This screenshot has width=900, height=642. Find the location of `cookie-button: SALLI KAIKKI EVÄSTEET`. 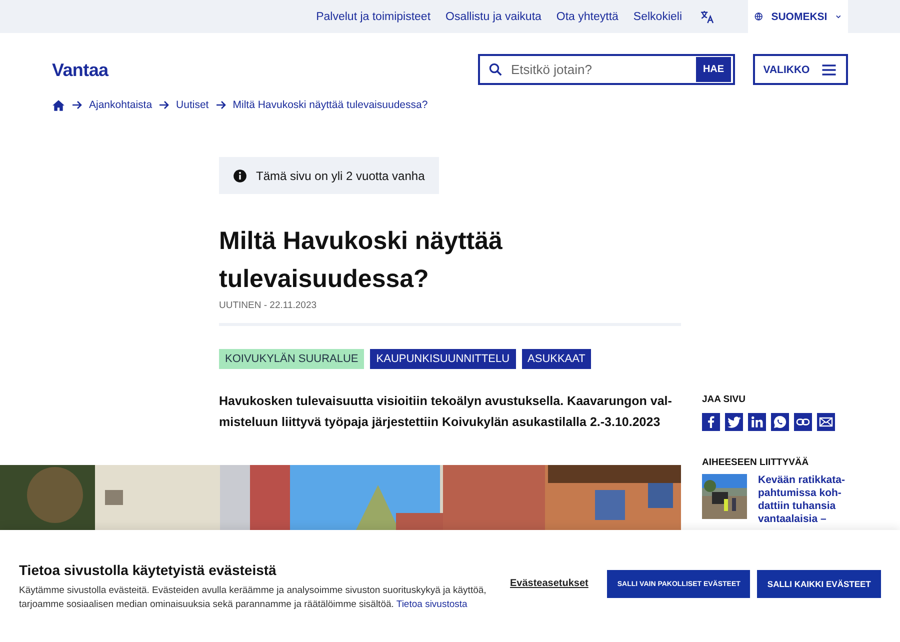

cookie-button: SALLI KAIKKI EVÄSTEET is located at coordinates (819, 584).